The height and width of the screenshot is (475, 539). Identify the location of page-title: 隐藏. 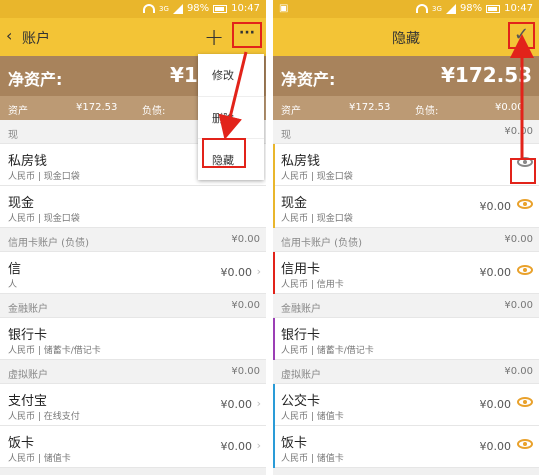
(406, 39).